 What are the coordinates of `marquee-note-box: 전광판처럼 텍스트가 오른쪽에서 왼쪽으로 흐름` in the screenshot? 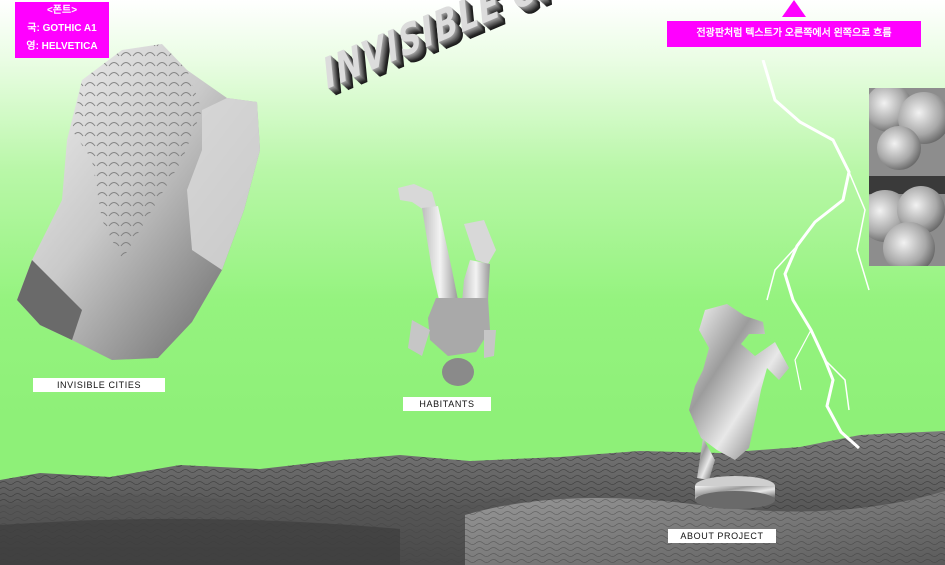 It's located at (794, 34).